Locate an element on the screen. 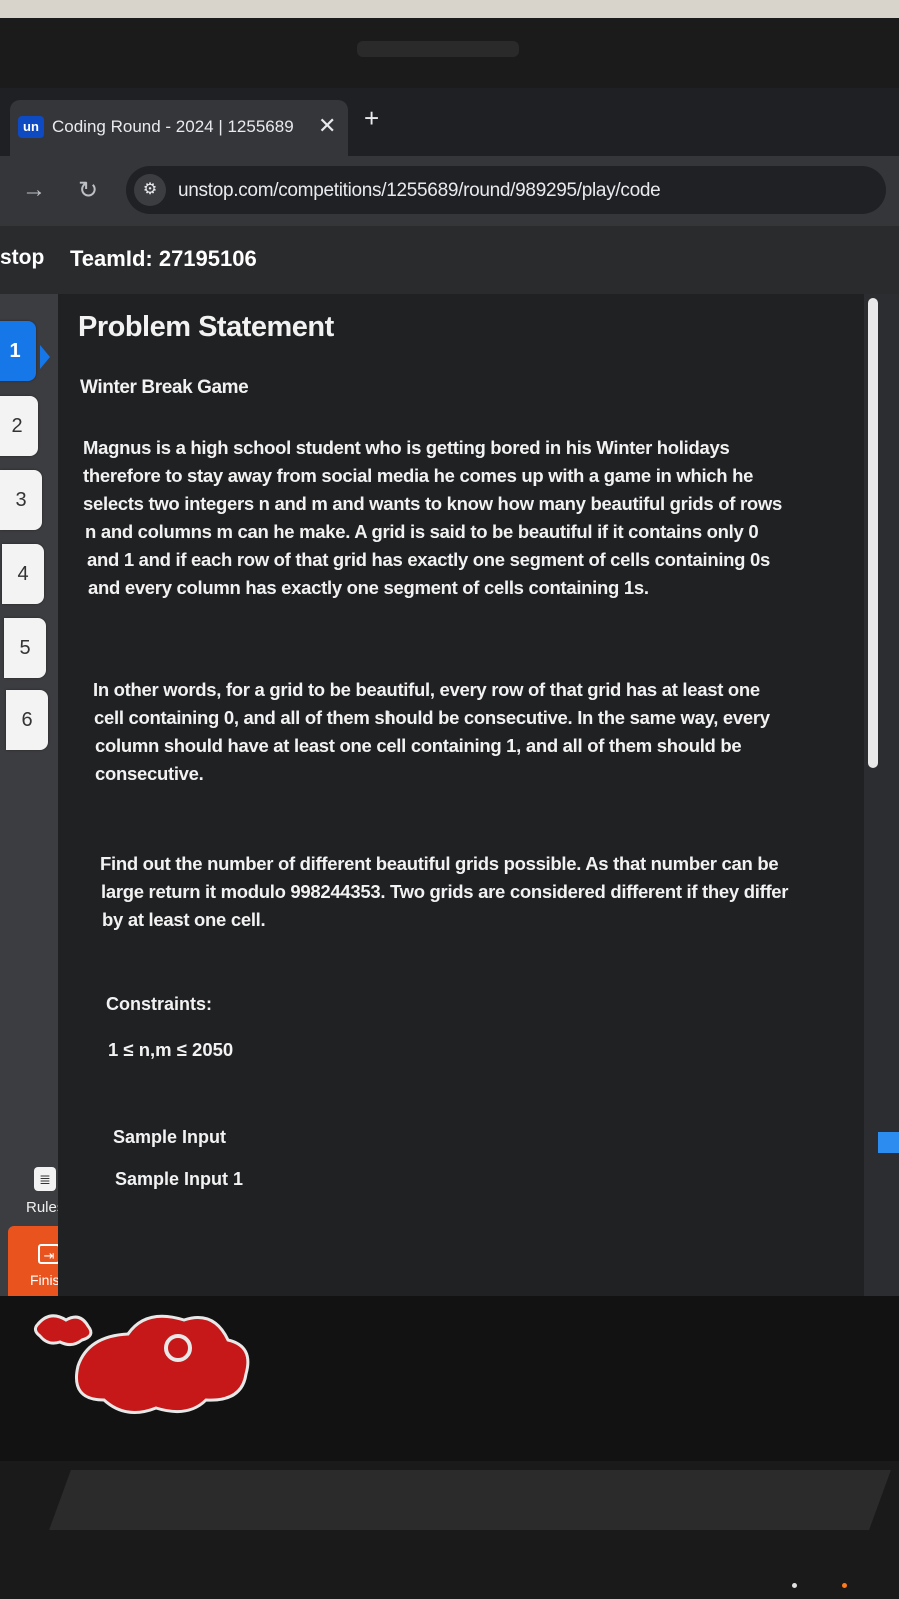 Image resolution: width=899 pixels, height=1599 pixels. app-header: stop TeamId: 27195106 is located at coordinates (449, 260).